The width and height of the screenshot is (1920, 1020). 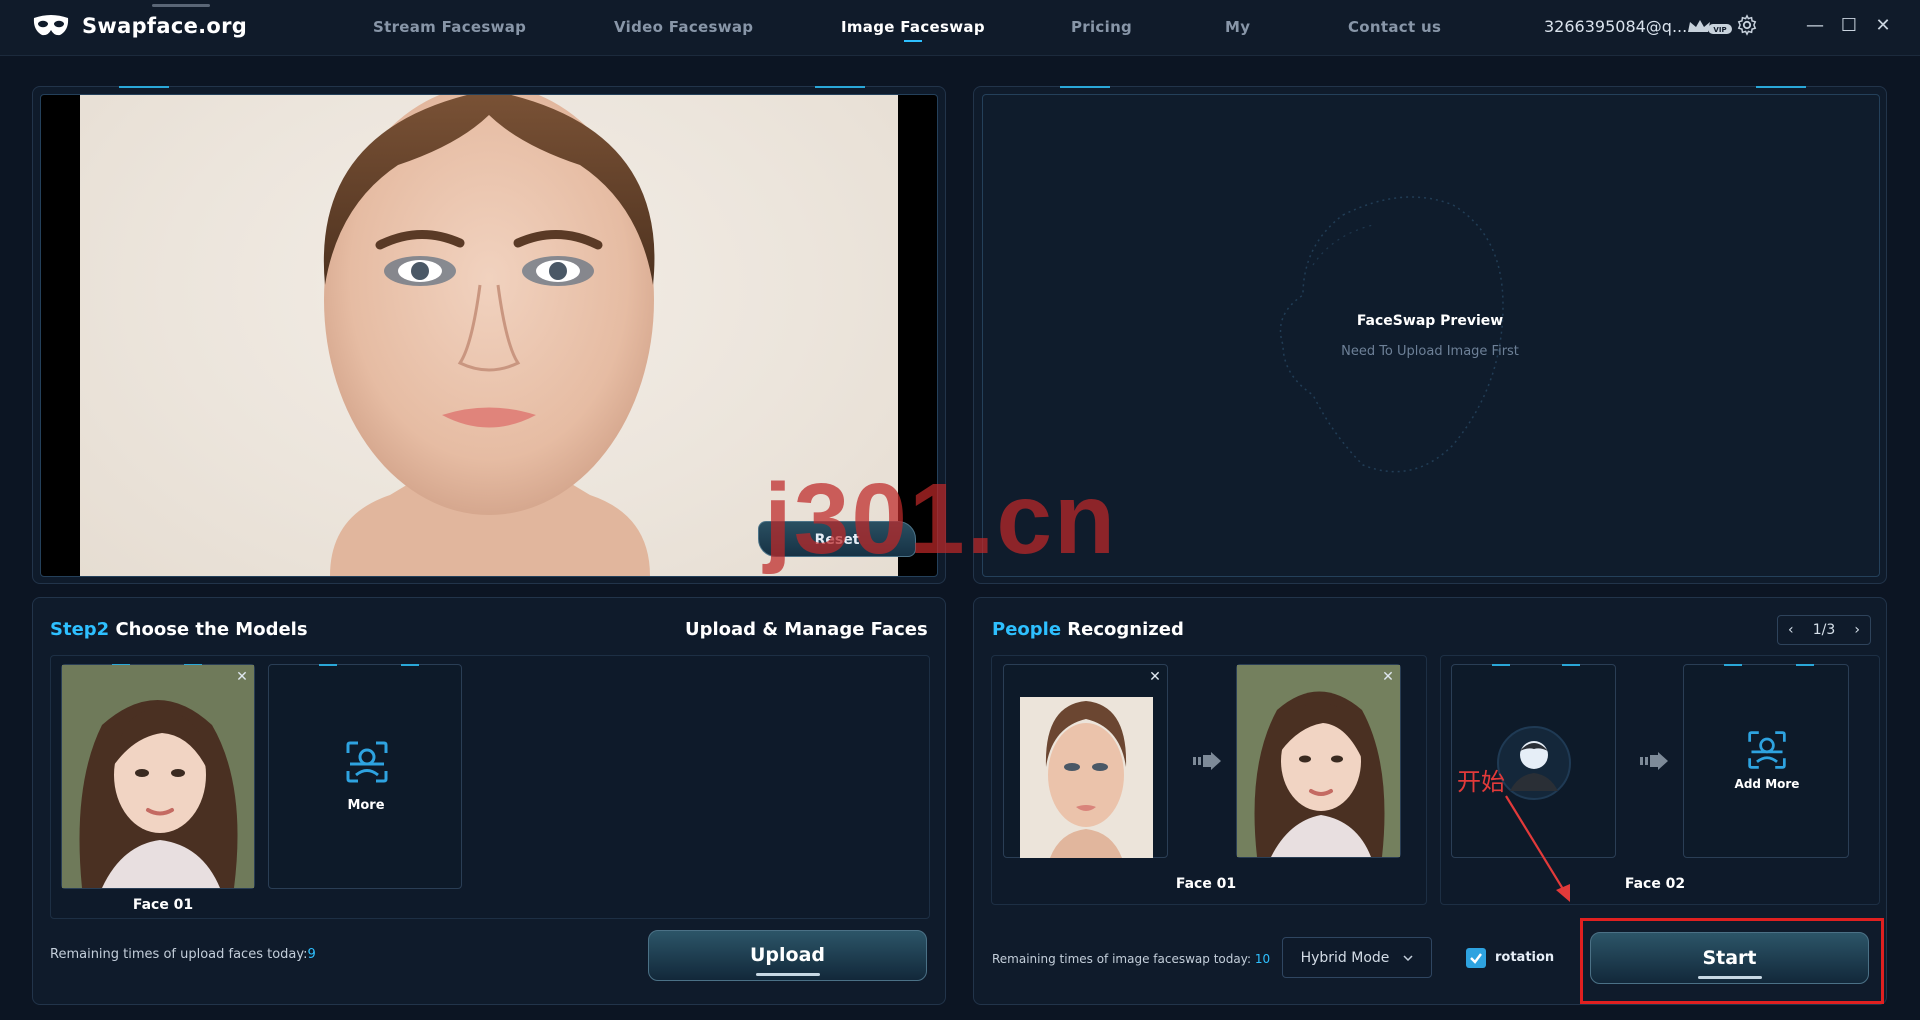 I want to click on nav-contact-us: Contact us, so click(x=1394, y=27).